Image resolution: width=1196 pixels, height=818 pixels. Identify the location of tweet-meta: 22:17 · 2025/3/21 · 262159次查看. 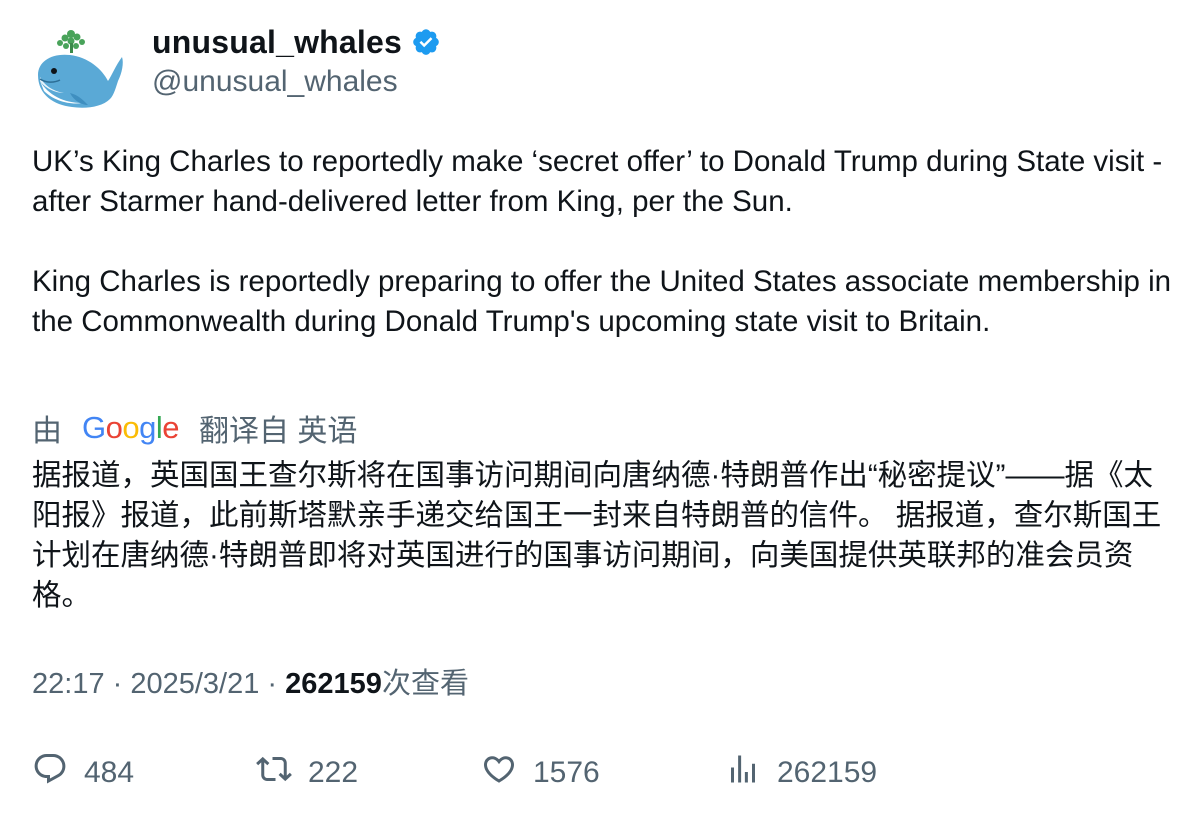
(250, 684).